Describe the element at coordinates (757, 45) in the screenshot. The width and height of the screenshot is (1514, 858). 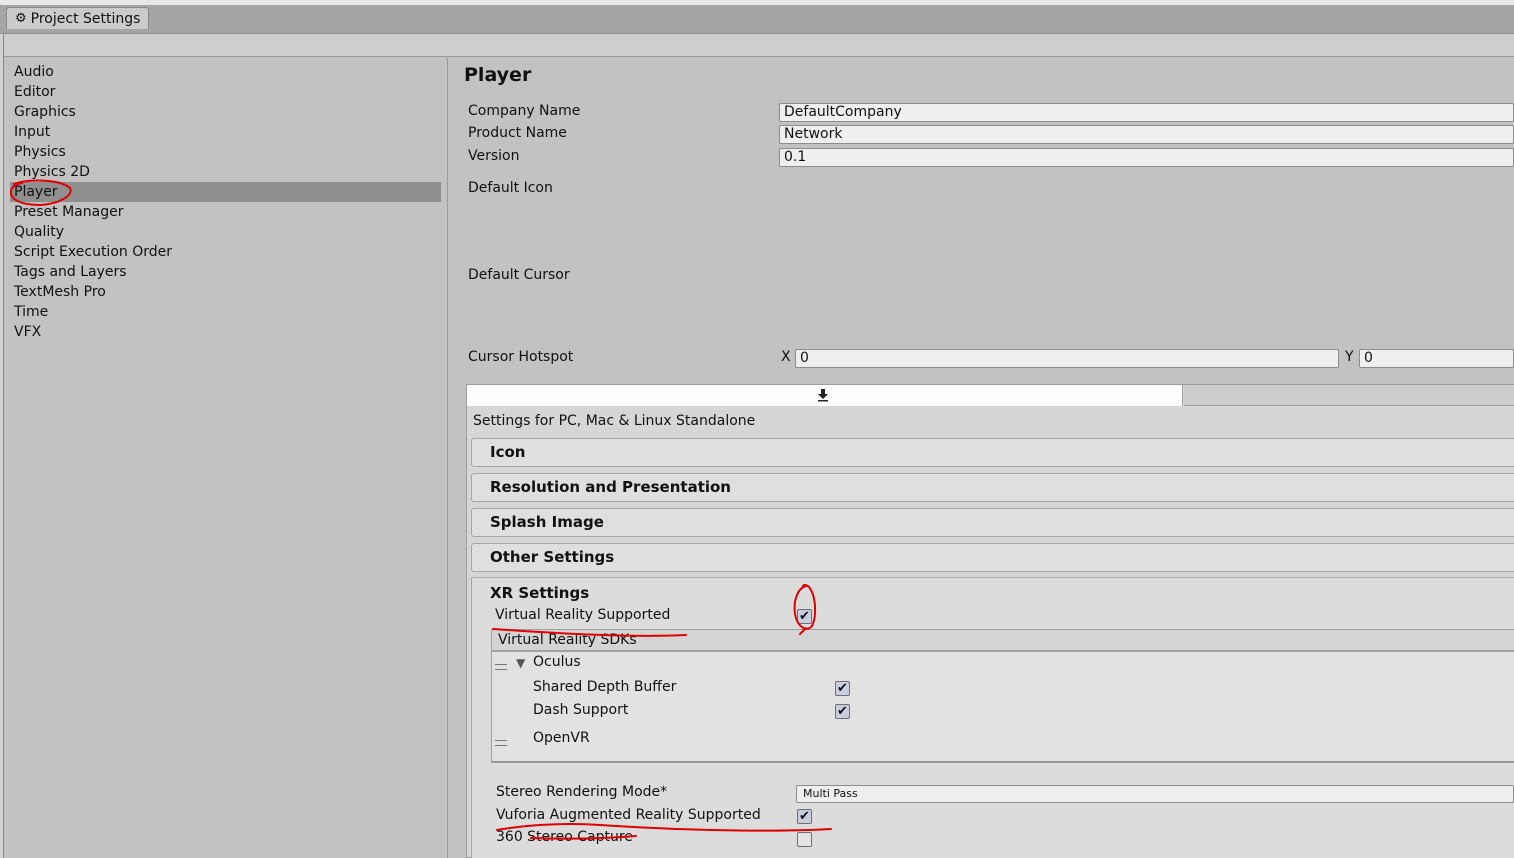
I see `toolbar` at that location.